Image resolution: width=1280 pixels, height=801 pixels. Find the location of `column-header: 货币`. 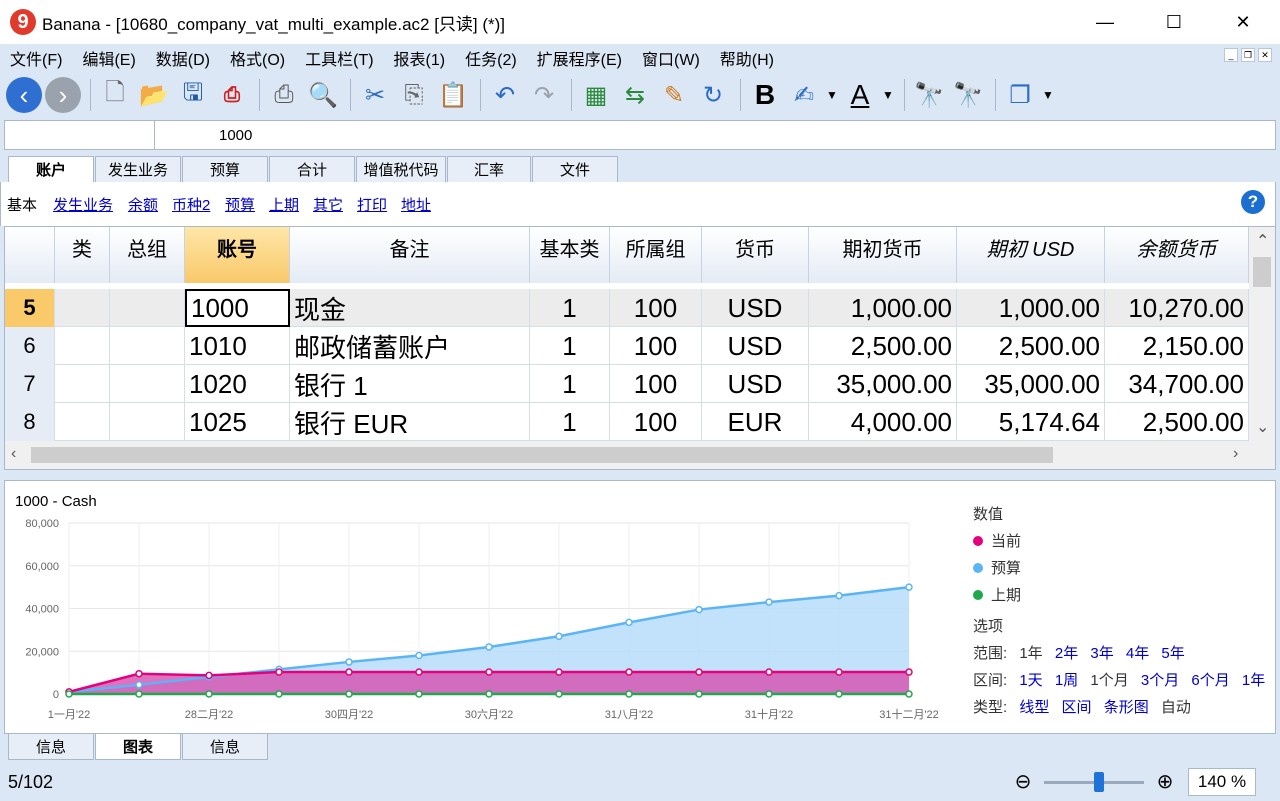

column-header: 货币 is located at coordinates (755, 255).